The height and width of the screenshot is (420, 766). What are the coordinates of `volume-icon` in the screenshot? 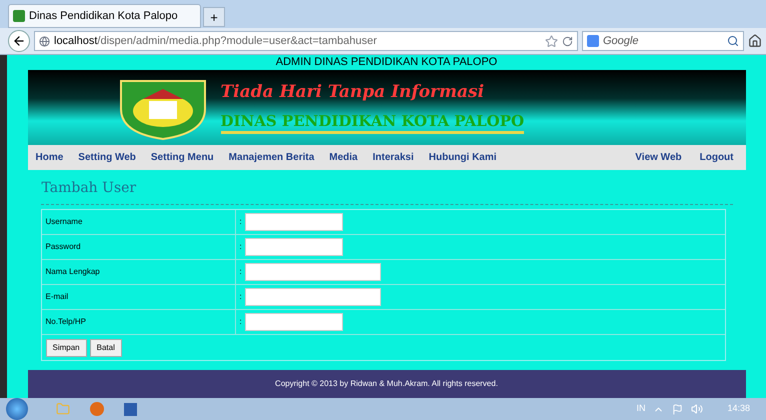 It's located at (697, 409).